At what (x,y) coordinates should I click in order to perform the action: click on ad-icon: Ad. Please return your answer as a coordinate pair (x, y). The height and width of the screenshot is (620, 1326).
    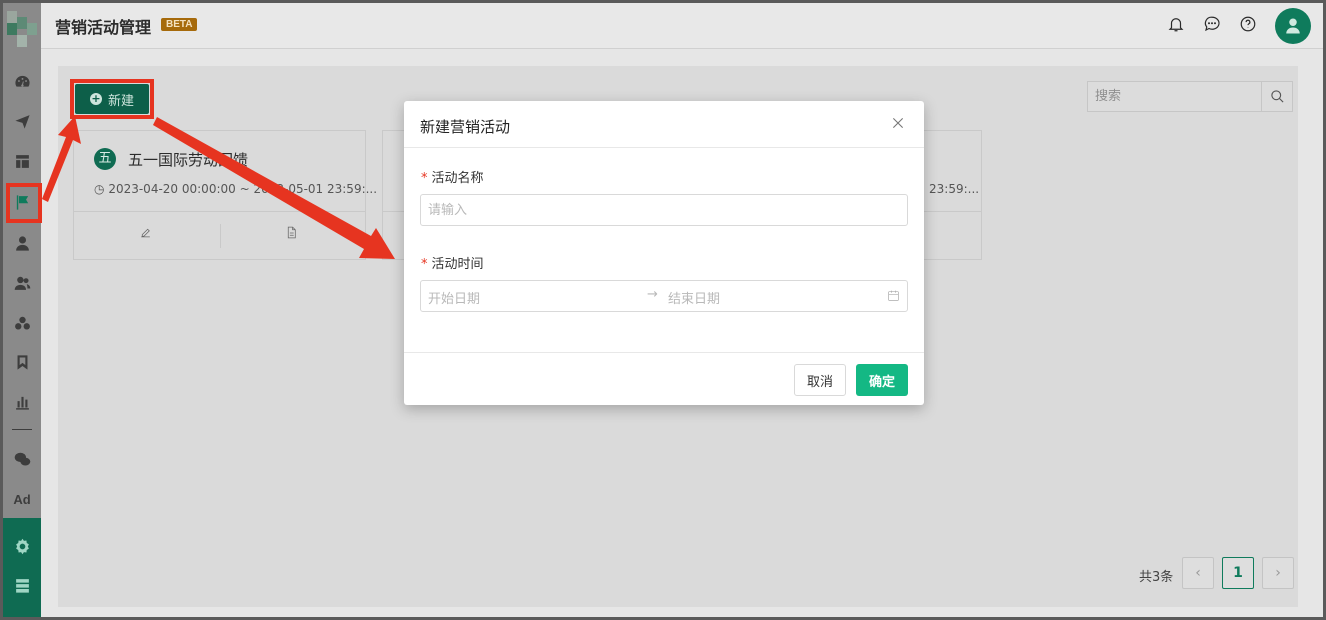
    Looking at the image, I should click on (22, 499).